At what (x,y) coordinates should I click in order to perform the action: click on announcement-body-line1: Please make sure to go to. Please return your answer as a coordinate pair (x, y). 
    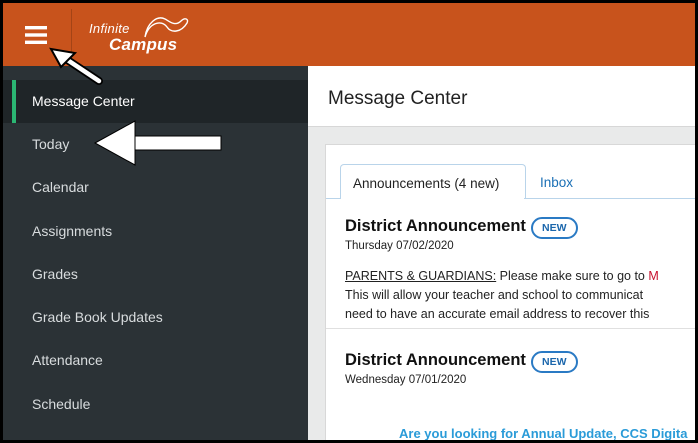
    Looking at the image, I should click on (572, 276).